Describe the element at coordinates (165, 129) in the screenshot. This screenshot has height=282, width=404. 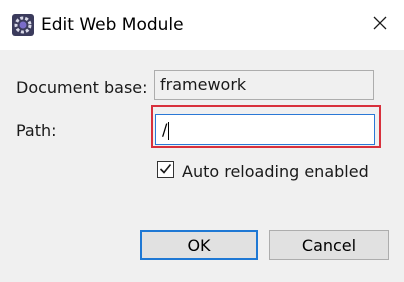
I see `path-value: /` at that location.